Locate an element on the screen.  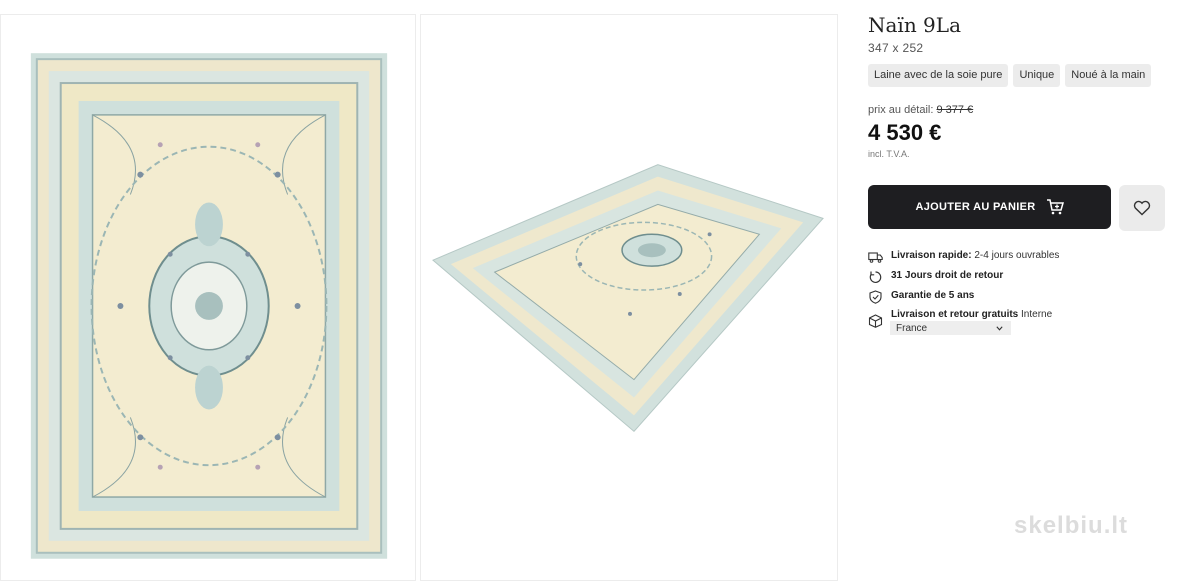
country-select: France is located at coordinates (950, 328).